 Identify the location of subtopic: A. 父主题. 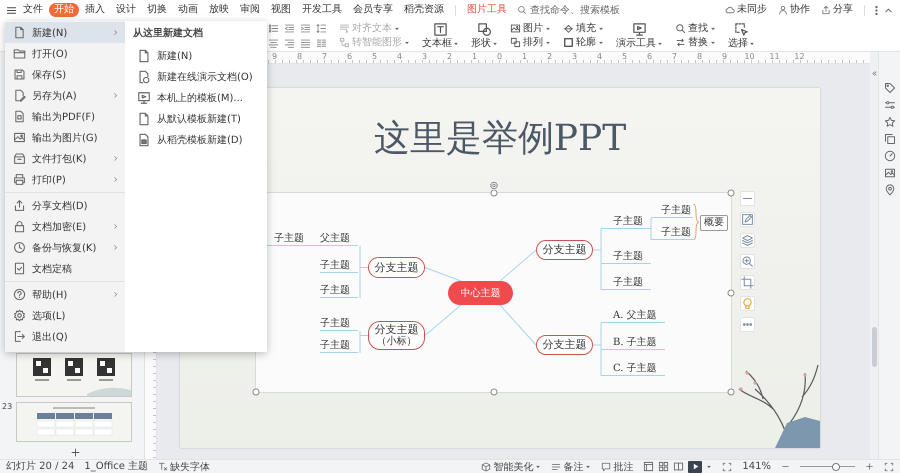
(633, 316).